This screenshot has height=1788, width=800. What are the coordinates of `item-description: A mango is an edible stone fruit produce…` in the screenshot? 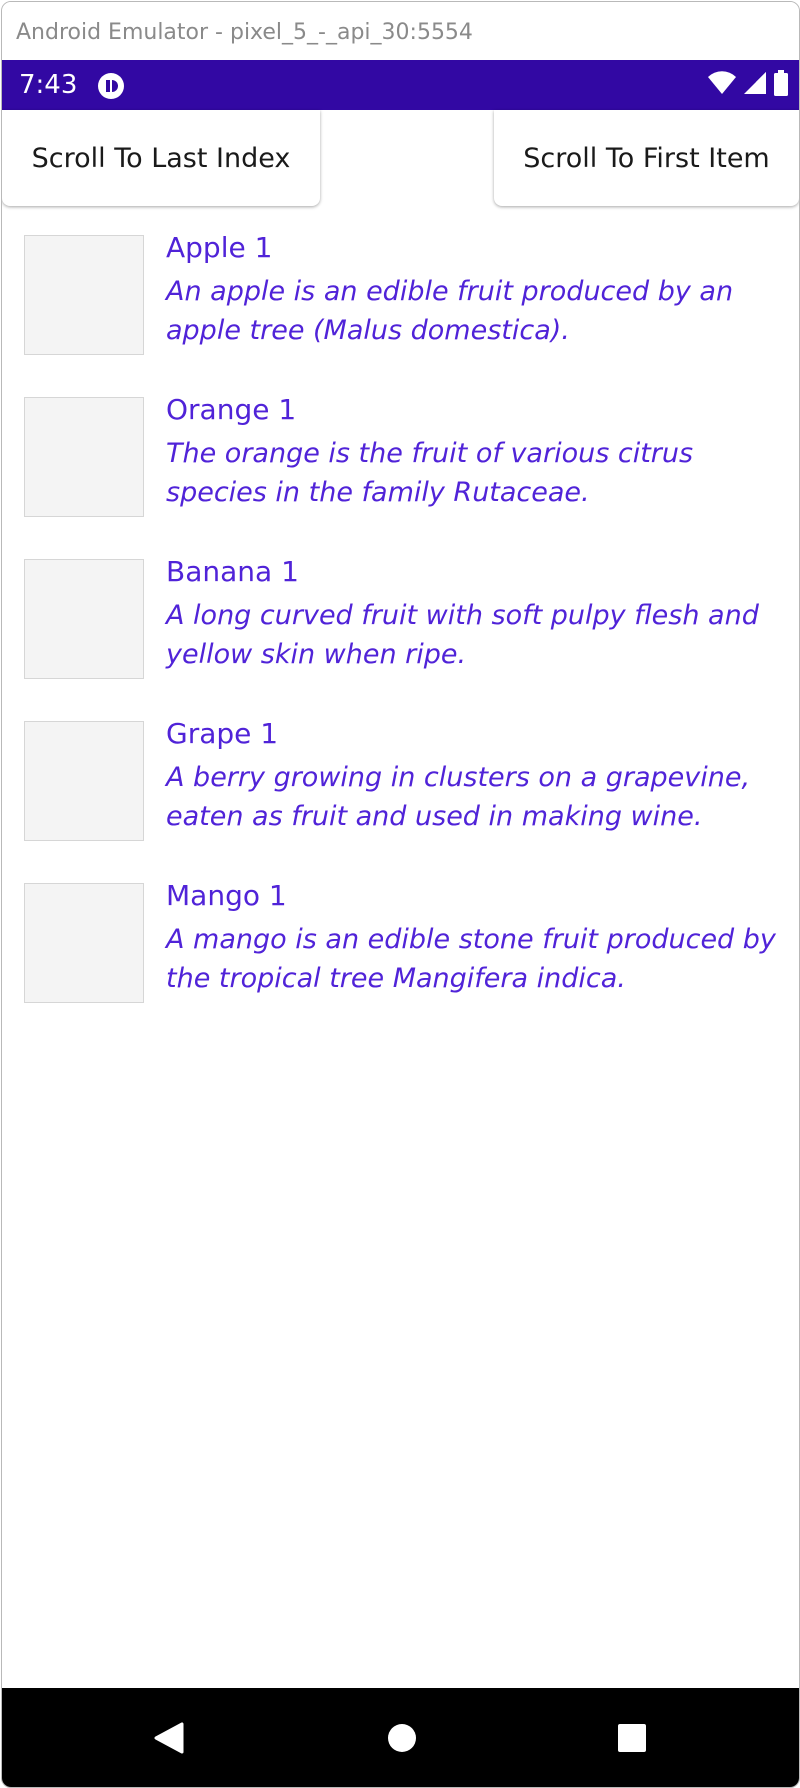 It's located at (471, 959).